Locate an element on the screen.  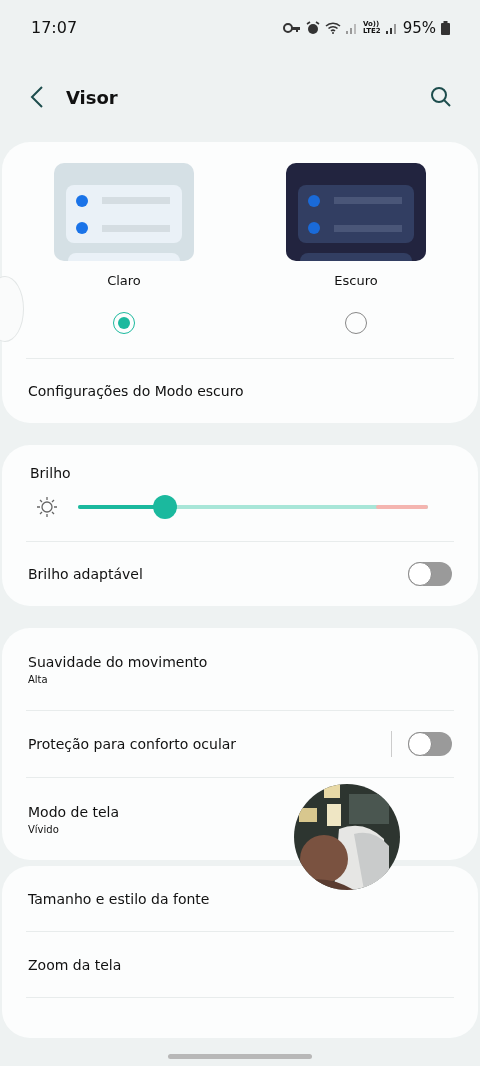
back-icon is located at coordinates (37, 97).